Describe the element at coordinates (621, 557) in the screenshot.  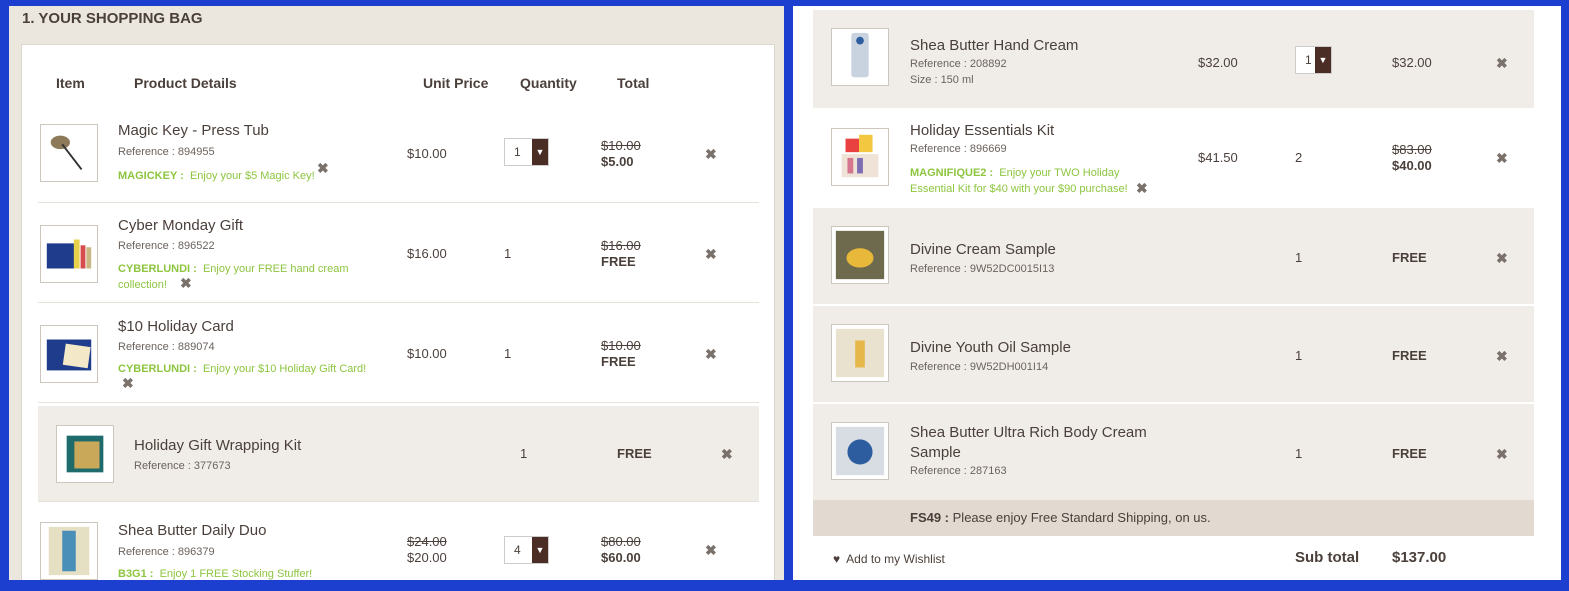
I see `total-discounted: $60.00` at that location.